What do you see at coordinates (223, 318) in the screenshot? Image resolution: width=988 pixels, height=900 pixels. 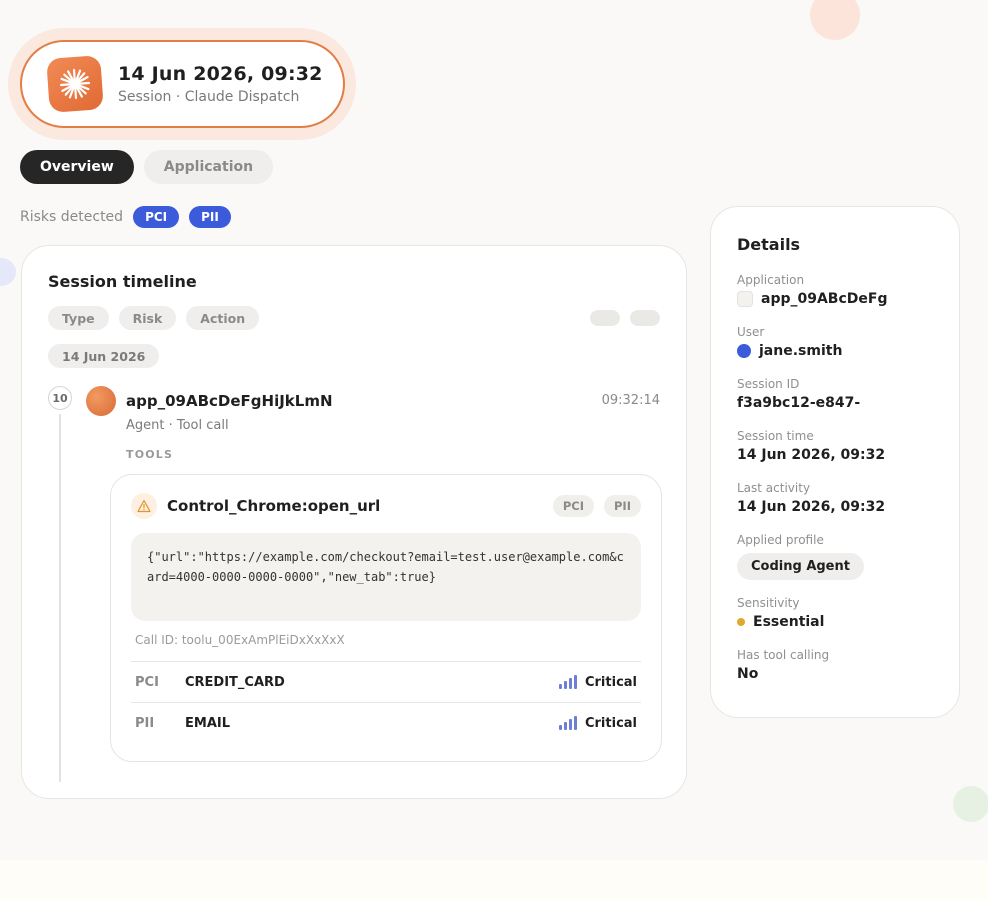 I see `filter-action: Action` at bounding box center [223, 318].